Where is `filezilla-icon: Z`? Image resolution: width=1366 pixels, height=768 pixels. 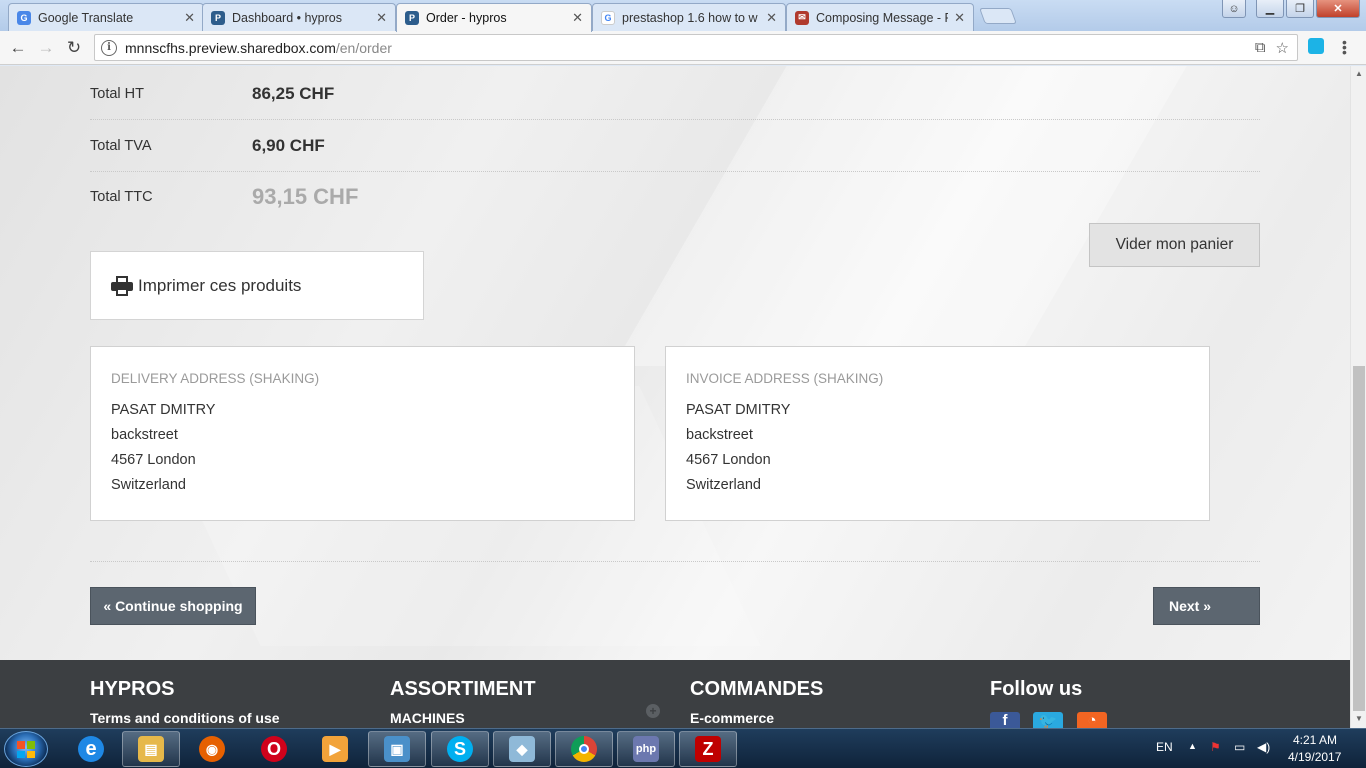 filezilla-icon: Z is located at coordinates (708, 749).